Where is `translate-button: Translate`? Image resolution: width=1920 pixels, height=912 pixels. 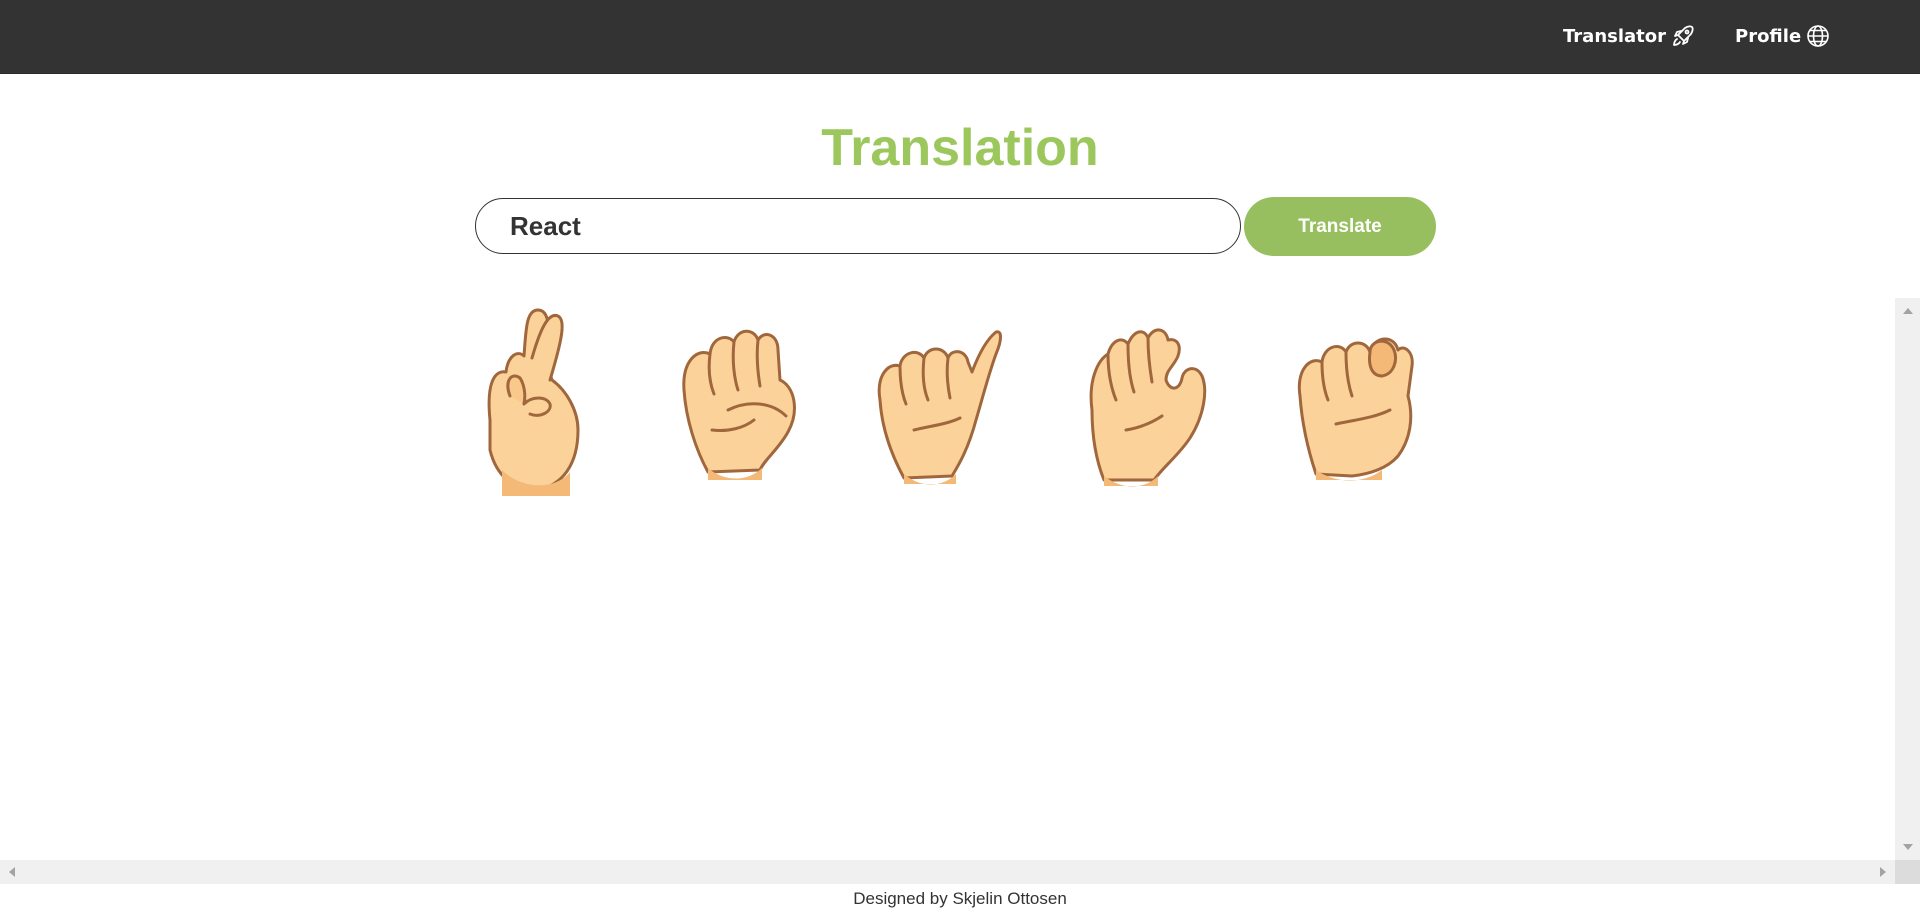
translate-button: Translate is located at coordinates (1340, 226).